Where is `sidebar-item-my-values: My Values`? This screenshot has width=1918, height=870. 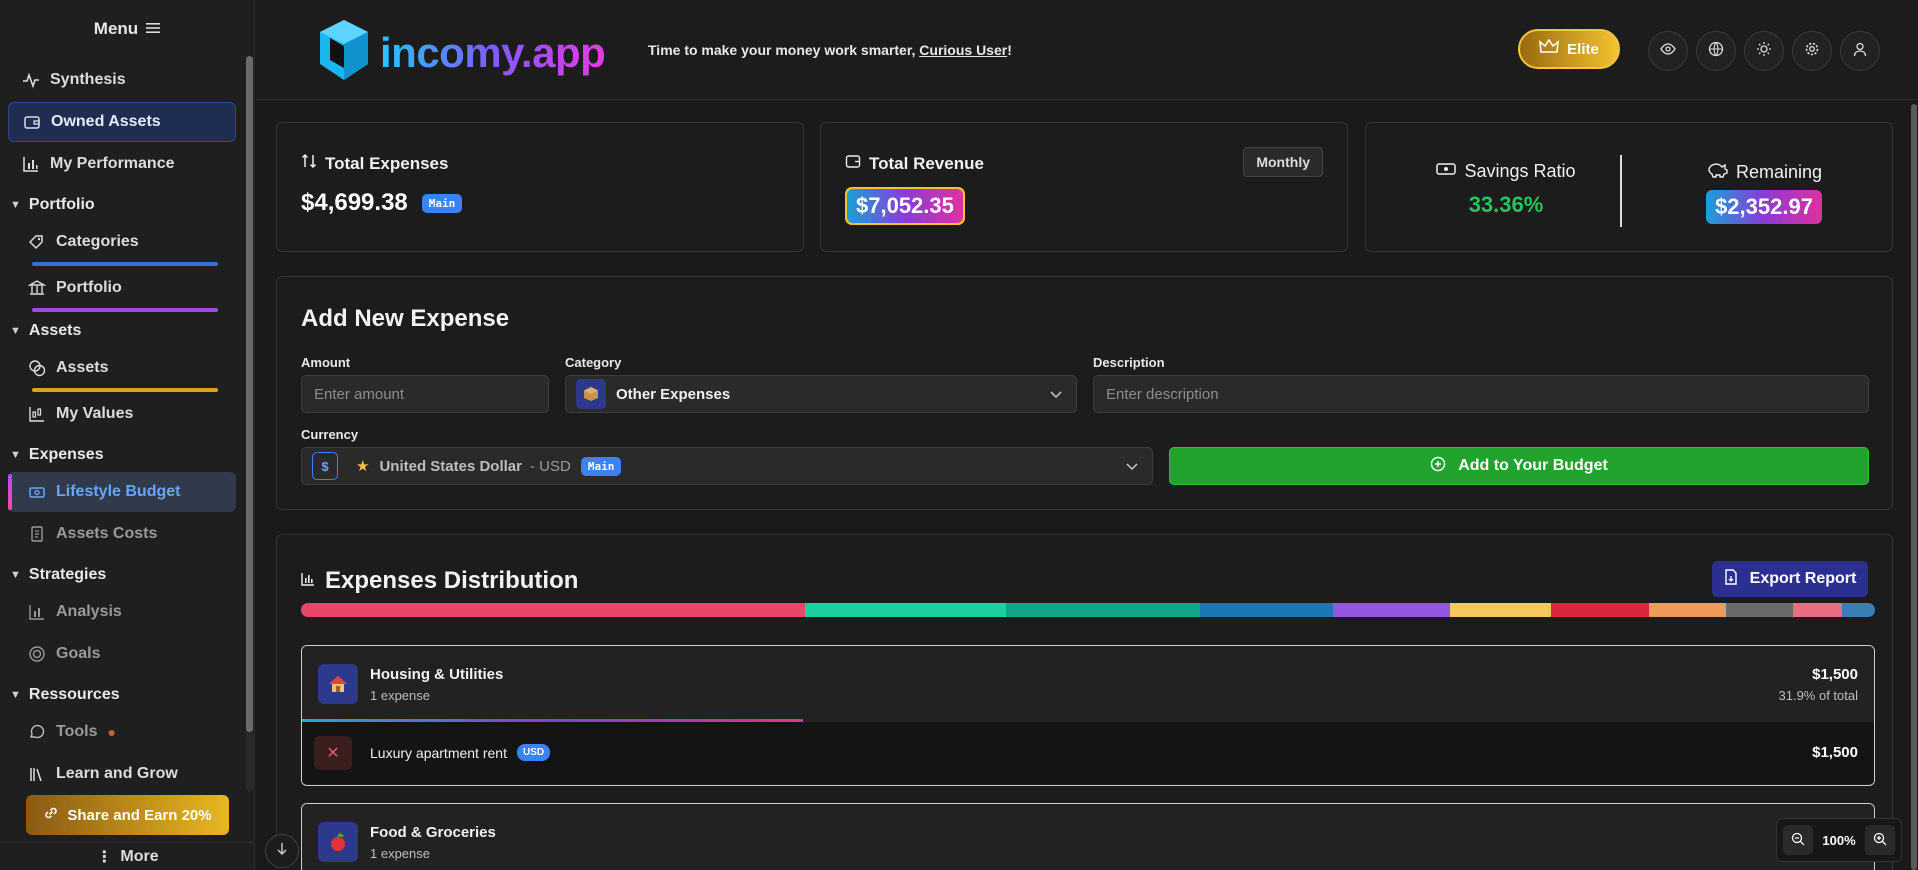
sidebar-item-my-values: My Values is located at coordinates (122, 414).